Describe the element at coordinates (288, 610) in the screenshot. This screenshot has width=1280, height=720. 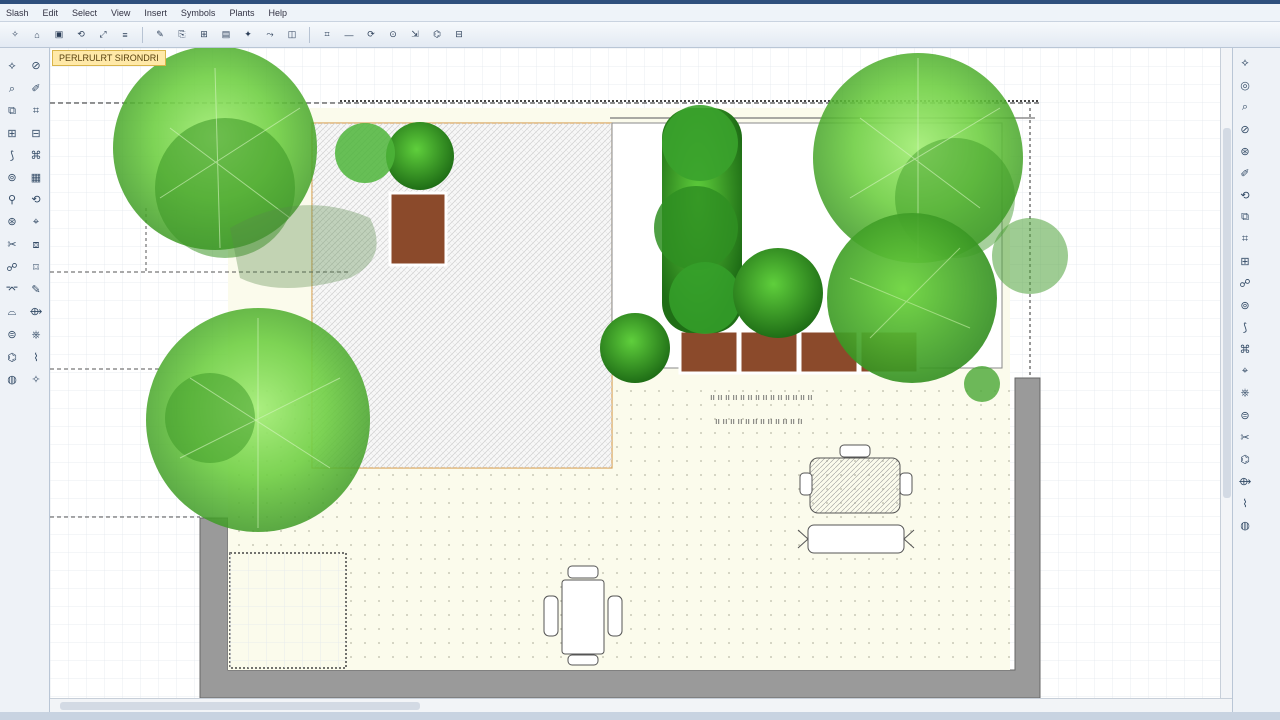
I see `raised-bed-grid` at that location.